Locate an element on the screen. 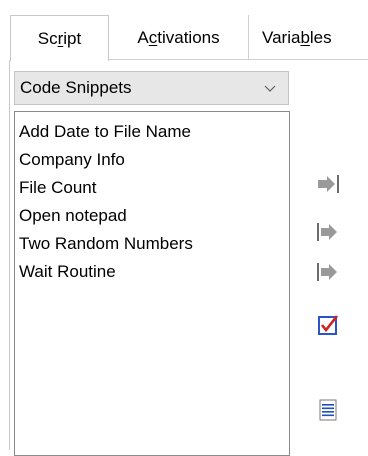 This screenshot has width=368, height=456. snippet-category-dropdown: Code Snippets is located at coordinates (151, 88).